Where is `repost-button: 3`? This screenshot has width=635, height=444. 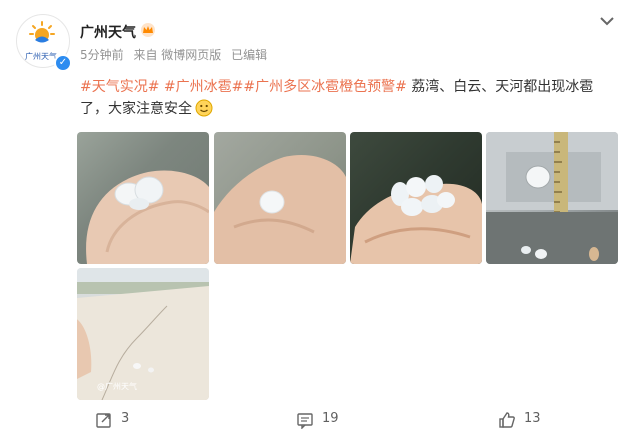 repost-button: 3 is located at coordinates (125, 420).